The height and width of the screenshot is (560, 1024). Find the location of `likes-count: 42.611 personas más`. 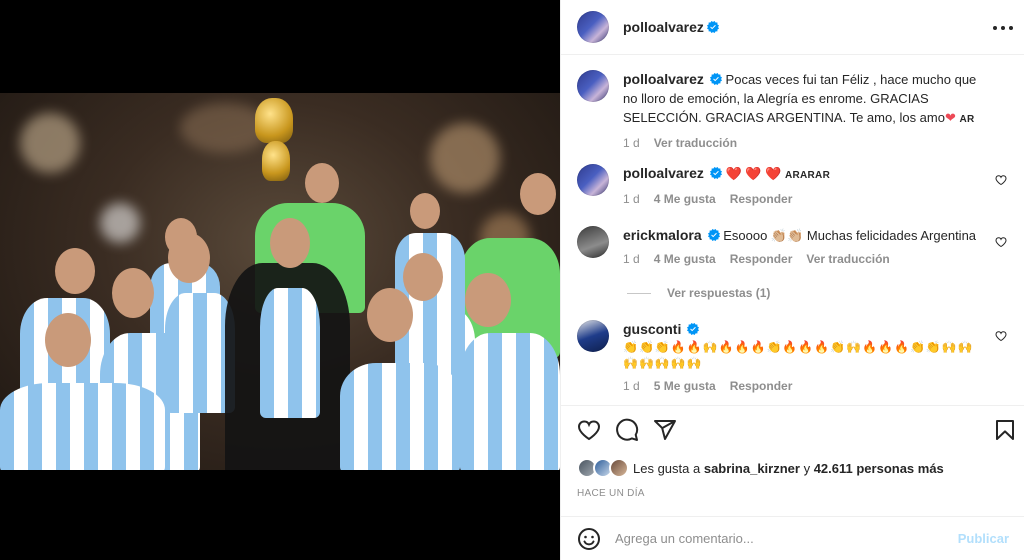

likes-count: 42.611 personas más is located at coordinates (879, 468).